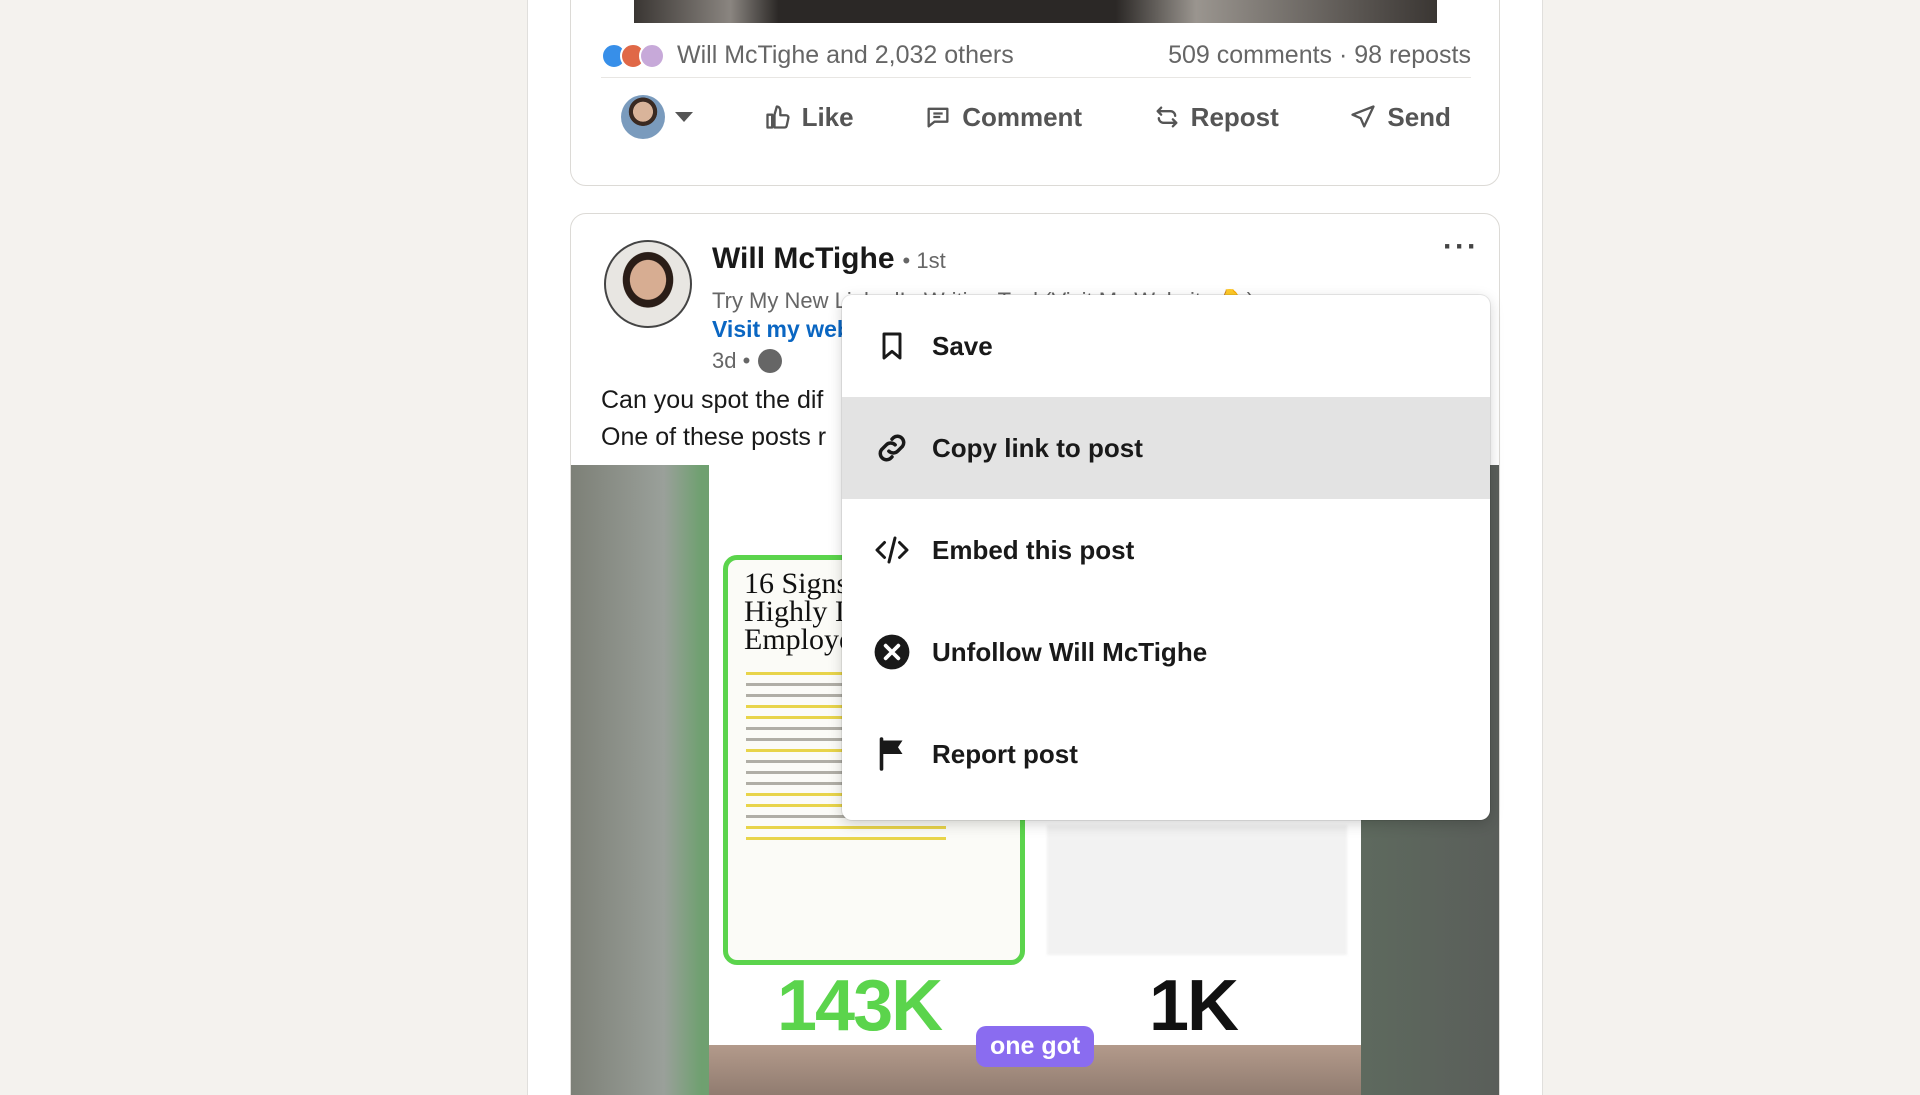 The height and width of the screenshot is (1095, 1920). What do you see at coordinates (1166, 754) in the screenshot?
I see `menu-item-report: Report post` at bounding box center [1166, 754].